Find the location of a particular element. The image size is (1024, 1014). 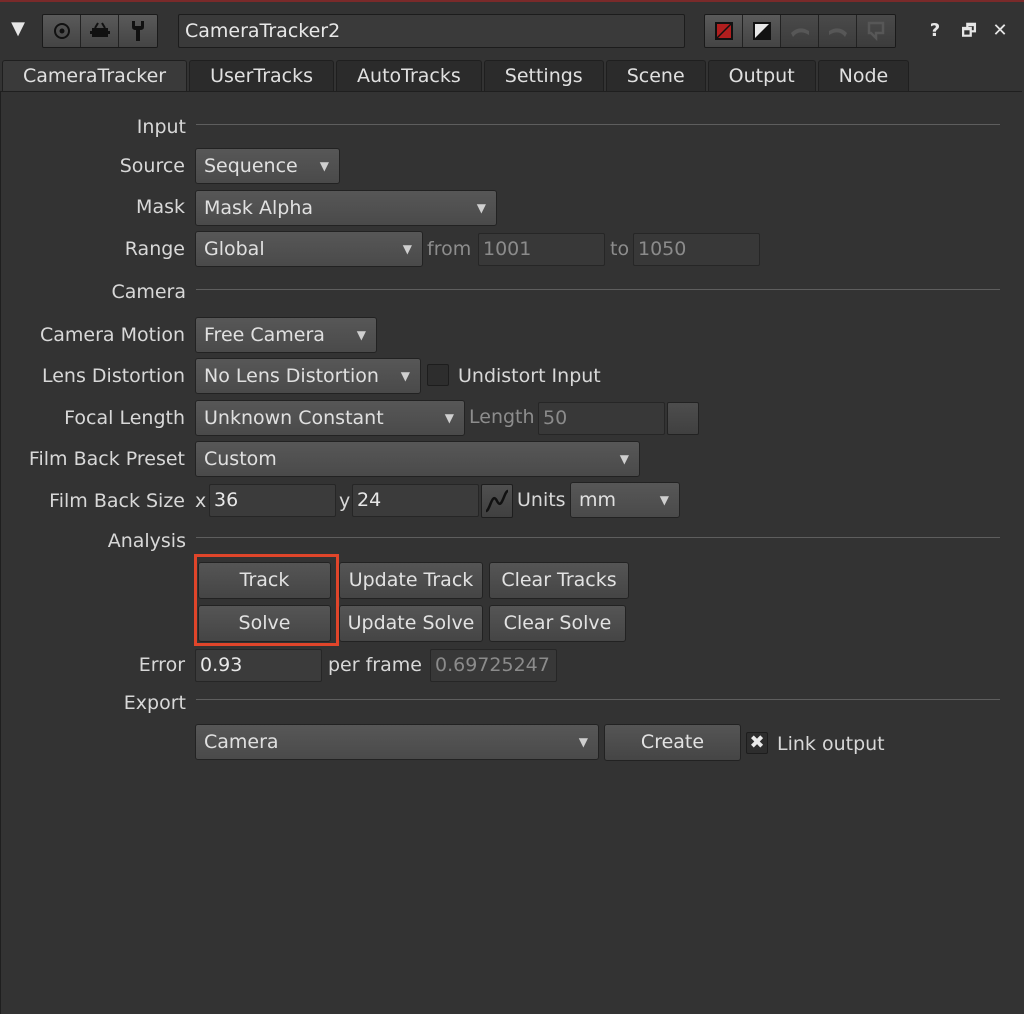

node-toolbar-left is located at coordinates (100, 31).